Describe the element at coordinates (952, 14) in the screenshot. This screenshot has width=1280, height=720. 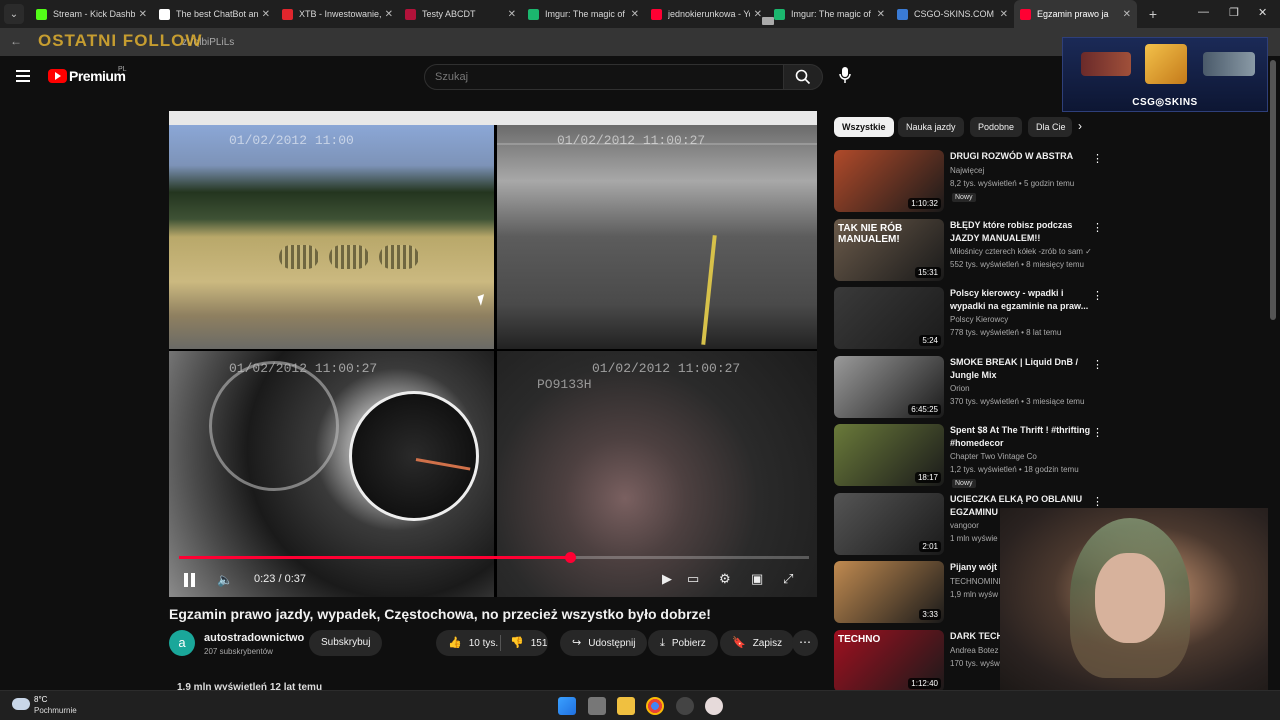
I see `browser-tab: CSGO-SKINS.COM - N ✕` at that location.